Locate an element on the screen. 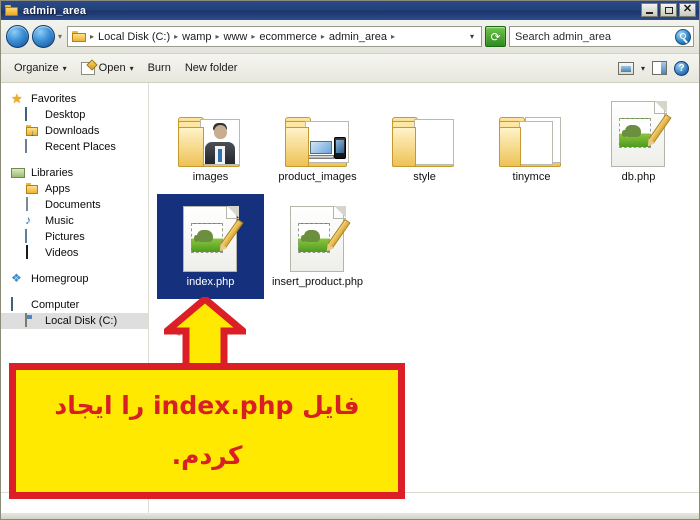 This screenshot has width=700, height=520. close-button: ✕ is located at coordinates (687, 10).